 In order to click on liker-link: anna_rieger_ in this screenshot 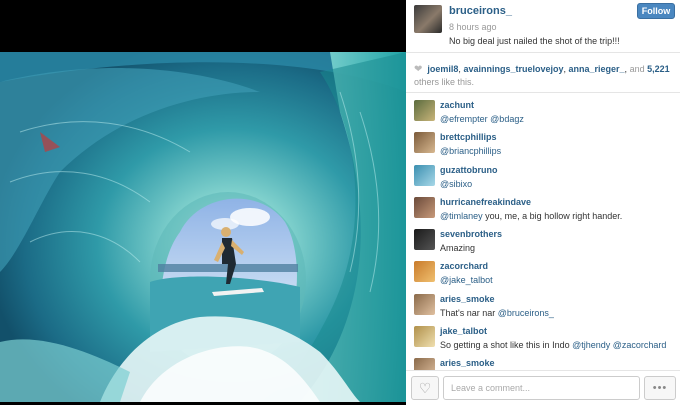, I will do `click(597, 69)`.